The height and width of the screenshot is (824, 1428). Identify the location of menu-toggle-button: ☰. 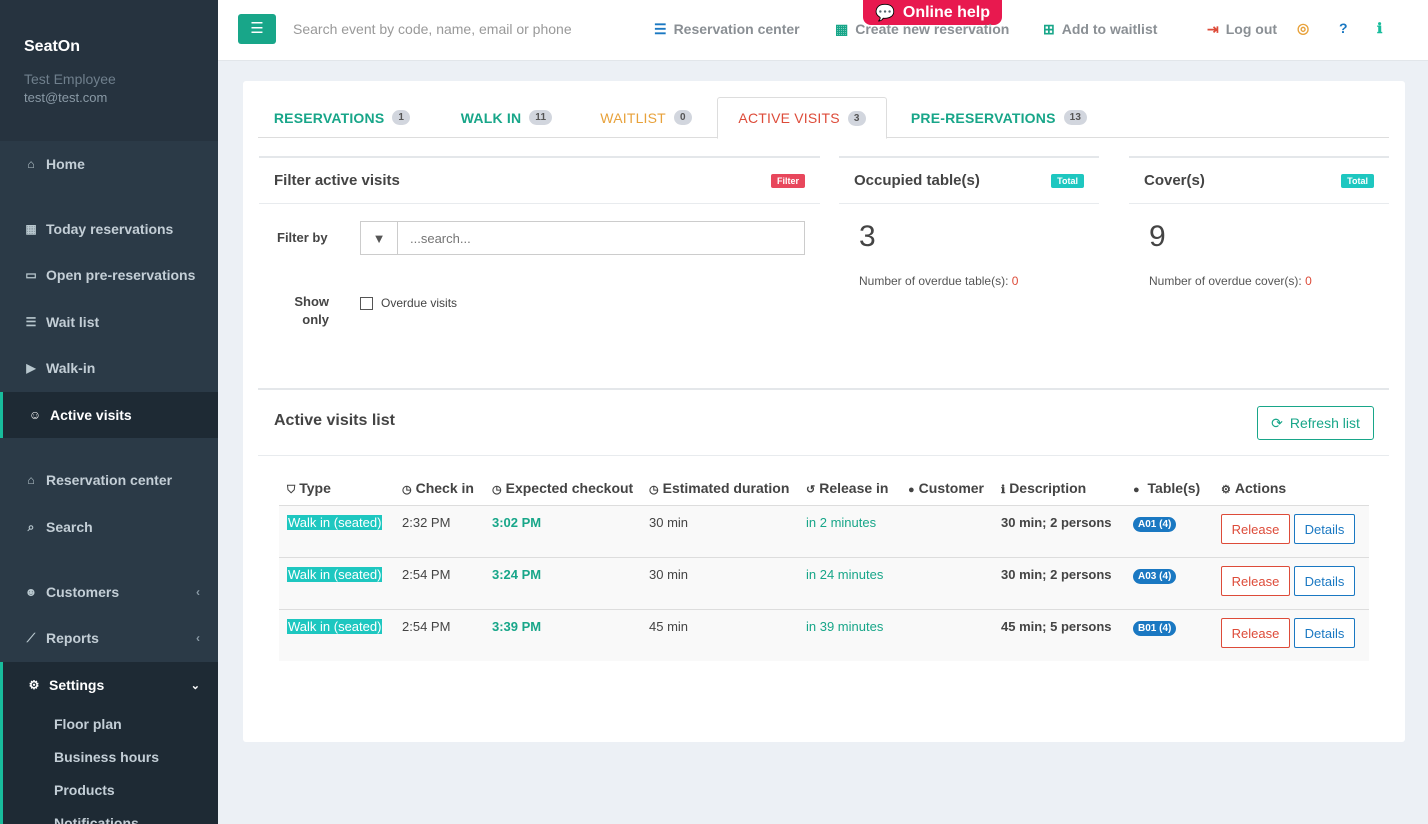
(257, 29).